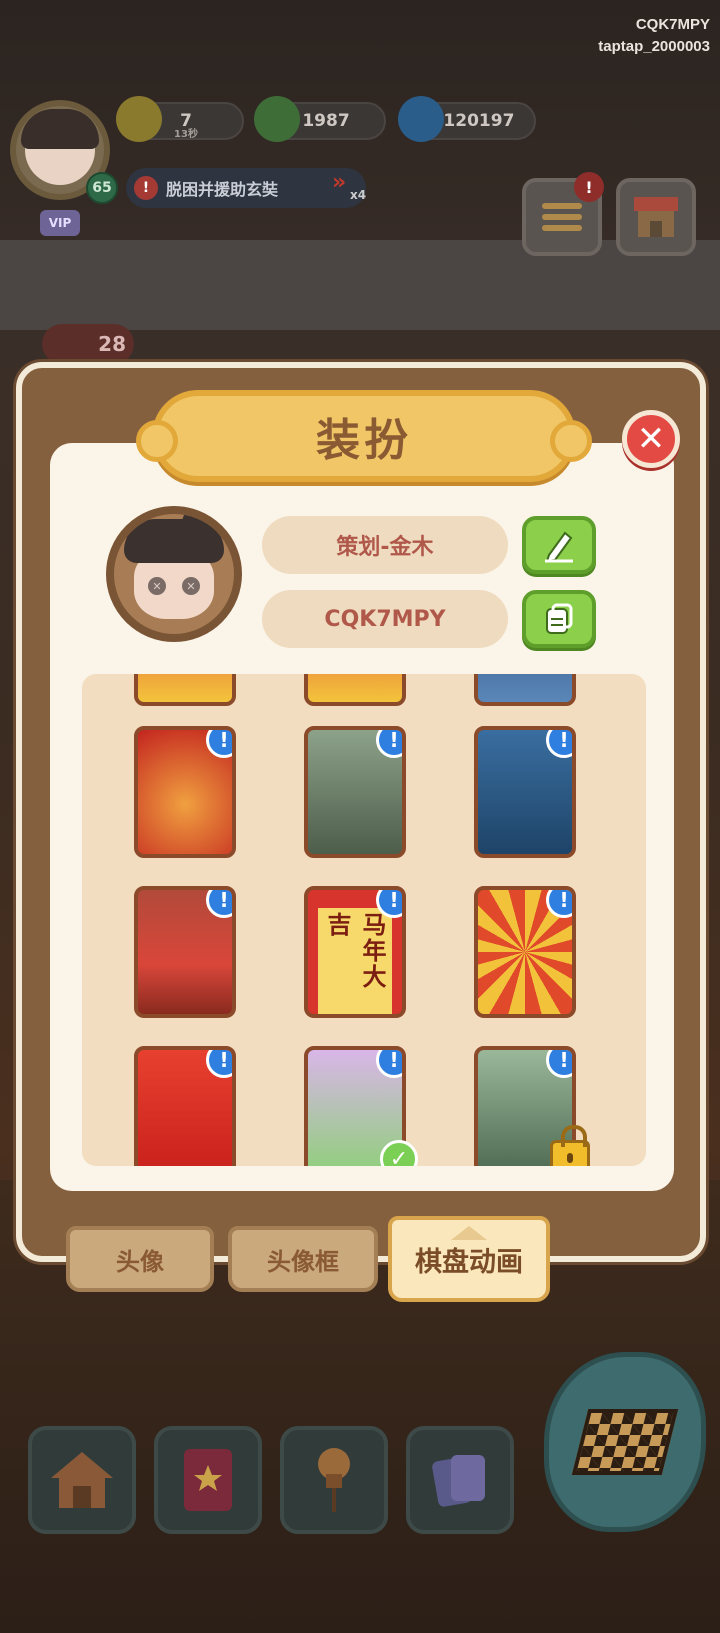 This screenshot has width=720, height=1633. I want to click on copy-id-button, so click(559, 619).